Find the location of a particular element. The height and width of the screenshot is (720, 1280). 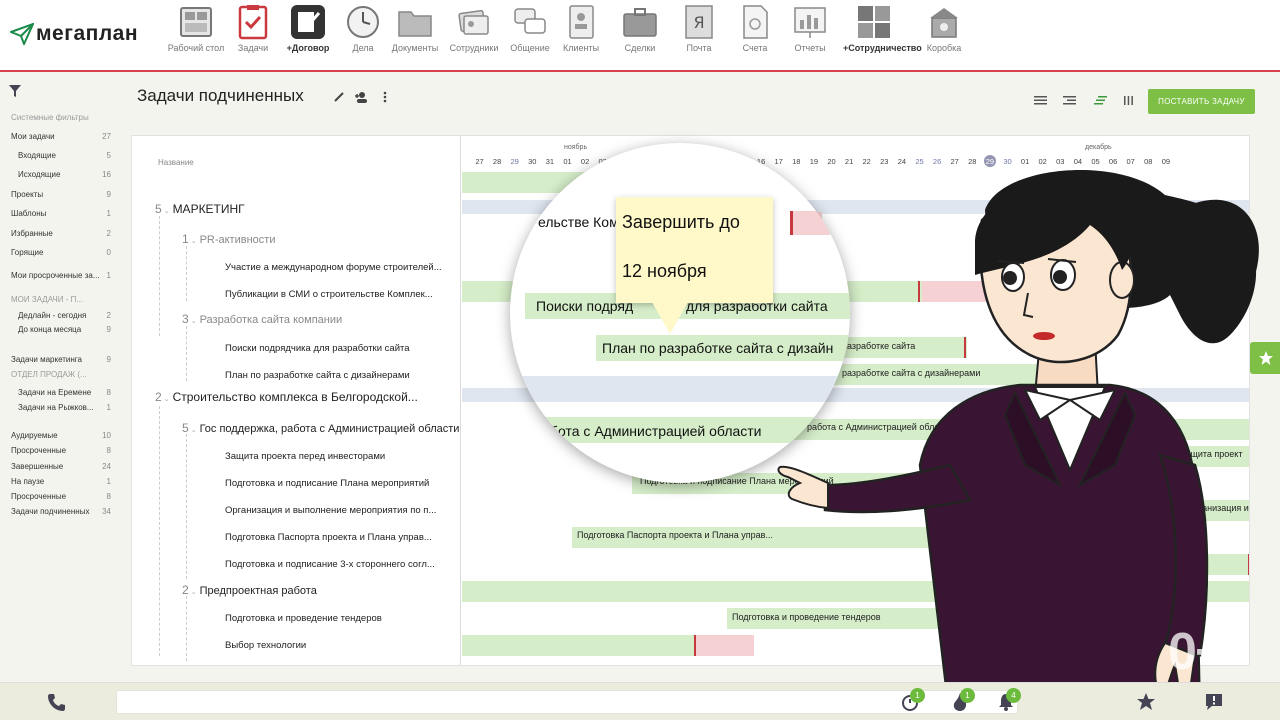

nav-reports: Отчеты is located at coordinates (810, 28).